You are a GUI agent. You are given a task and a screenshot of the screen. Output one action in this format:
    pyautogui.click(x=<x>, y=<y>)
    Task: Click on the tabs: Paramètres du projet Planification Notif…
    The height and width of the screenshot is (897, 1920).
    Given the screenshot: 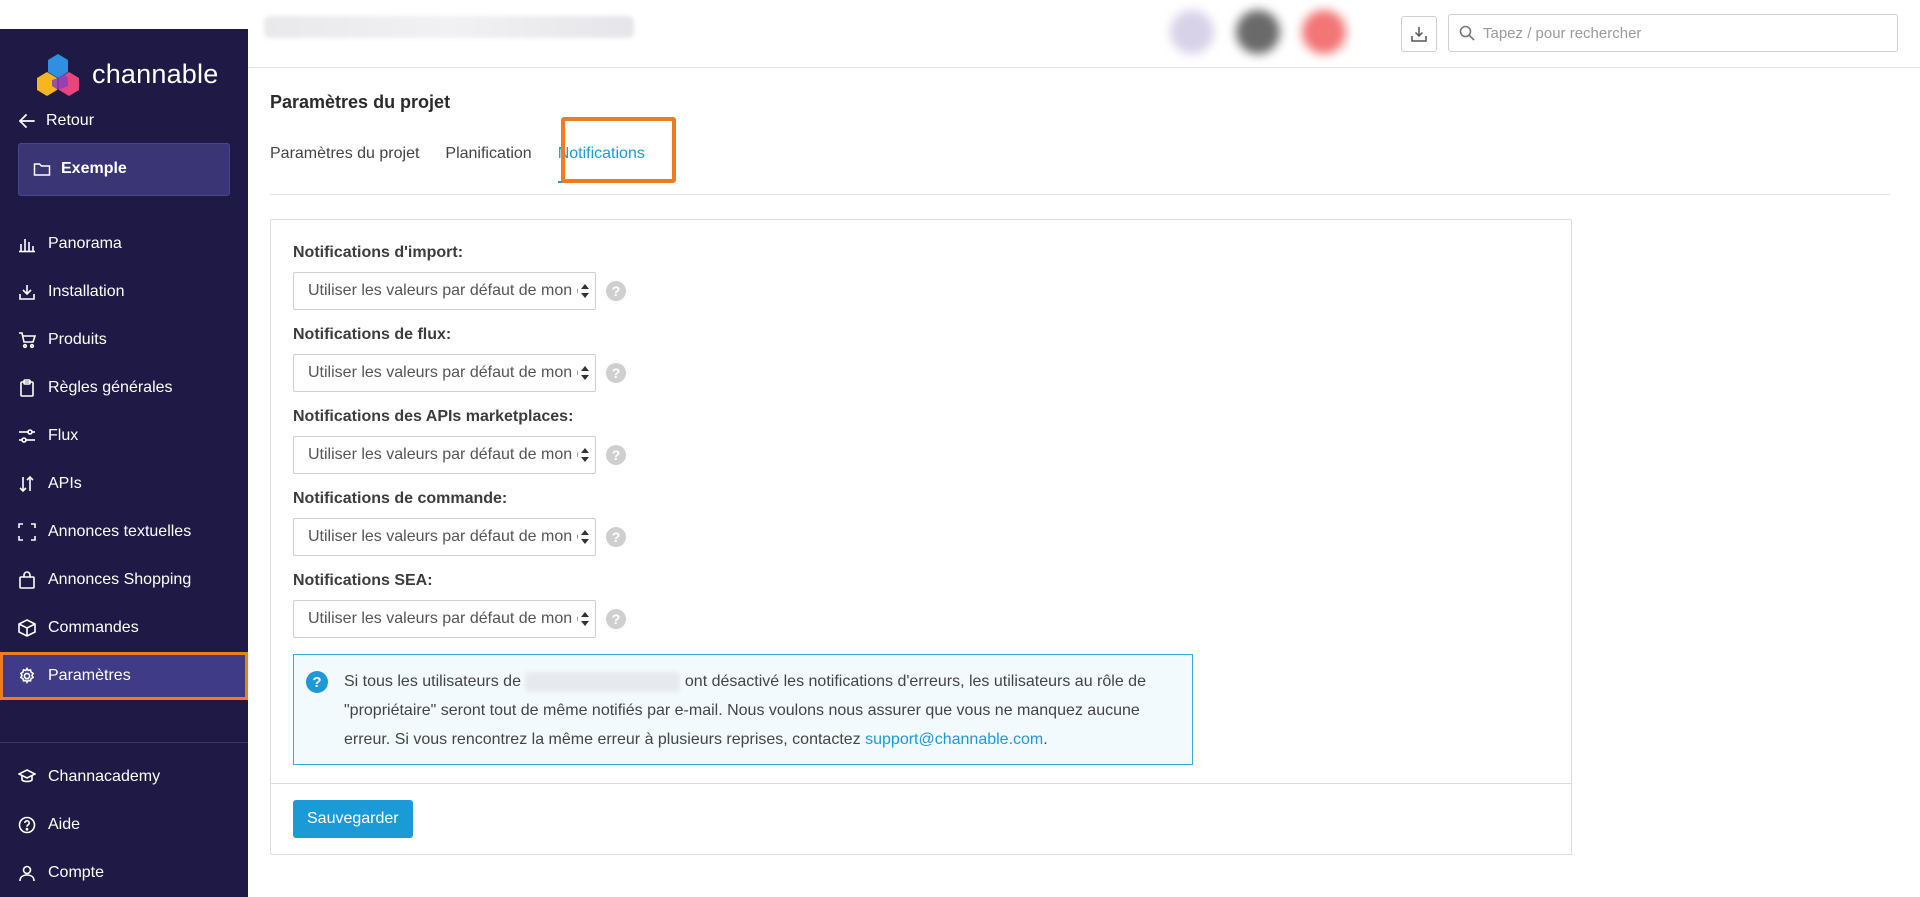 What is the action you would take?
    pyautogui.click(x=1080, y=156)
    